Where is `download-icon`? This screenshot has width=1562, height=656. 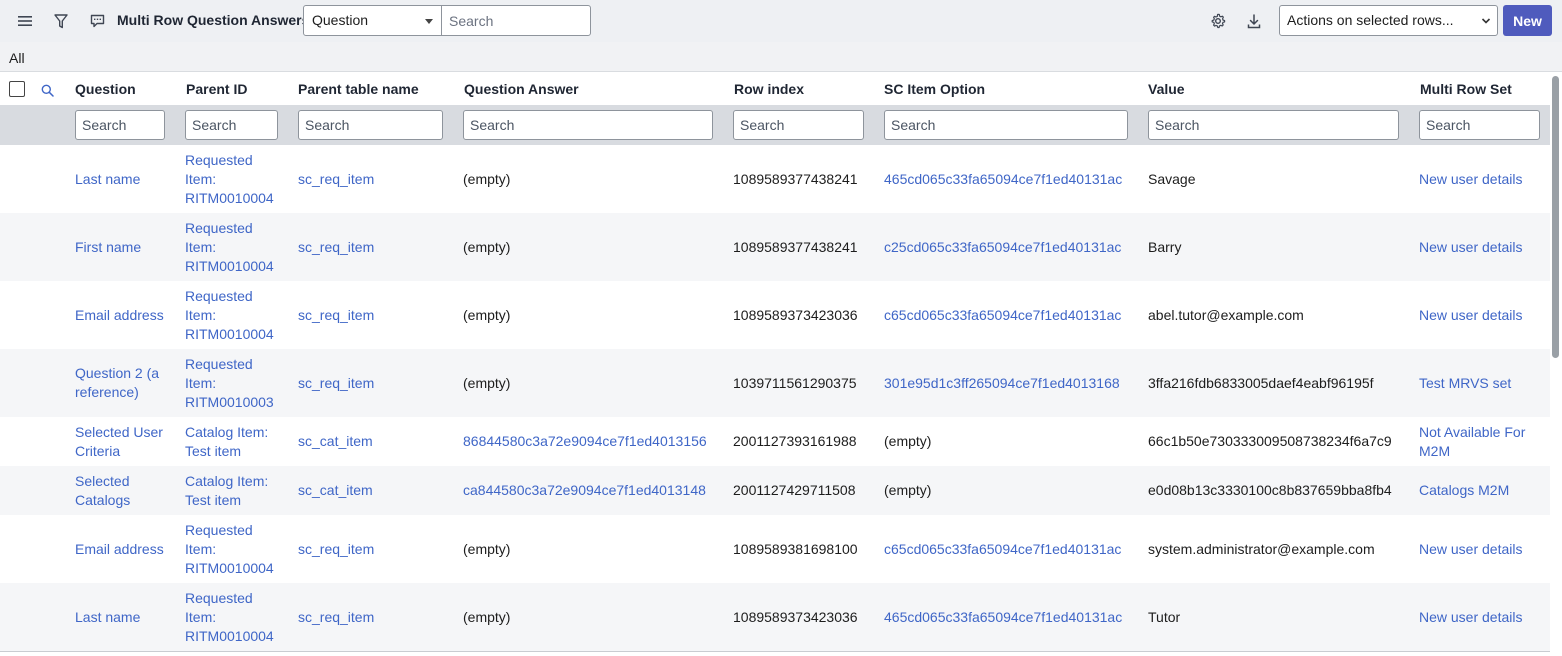 download-icon is located at coordinates (1254, 21).